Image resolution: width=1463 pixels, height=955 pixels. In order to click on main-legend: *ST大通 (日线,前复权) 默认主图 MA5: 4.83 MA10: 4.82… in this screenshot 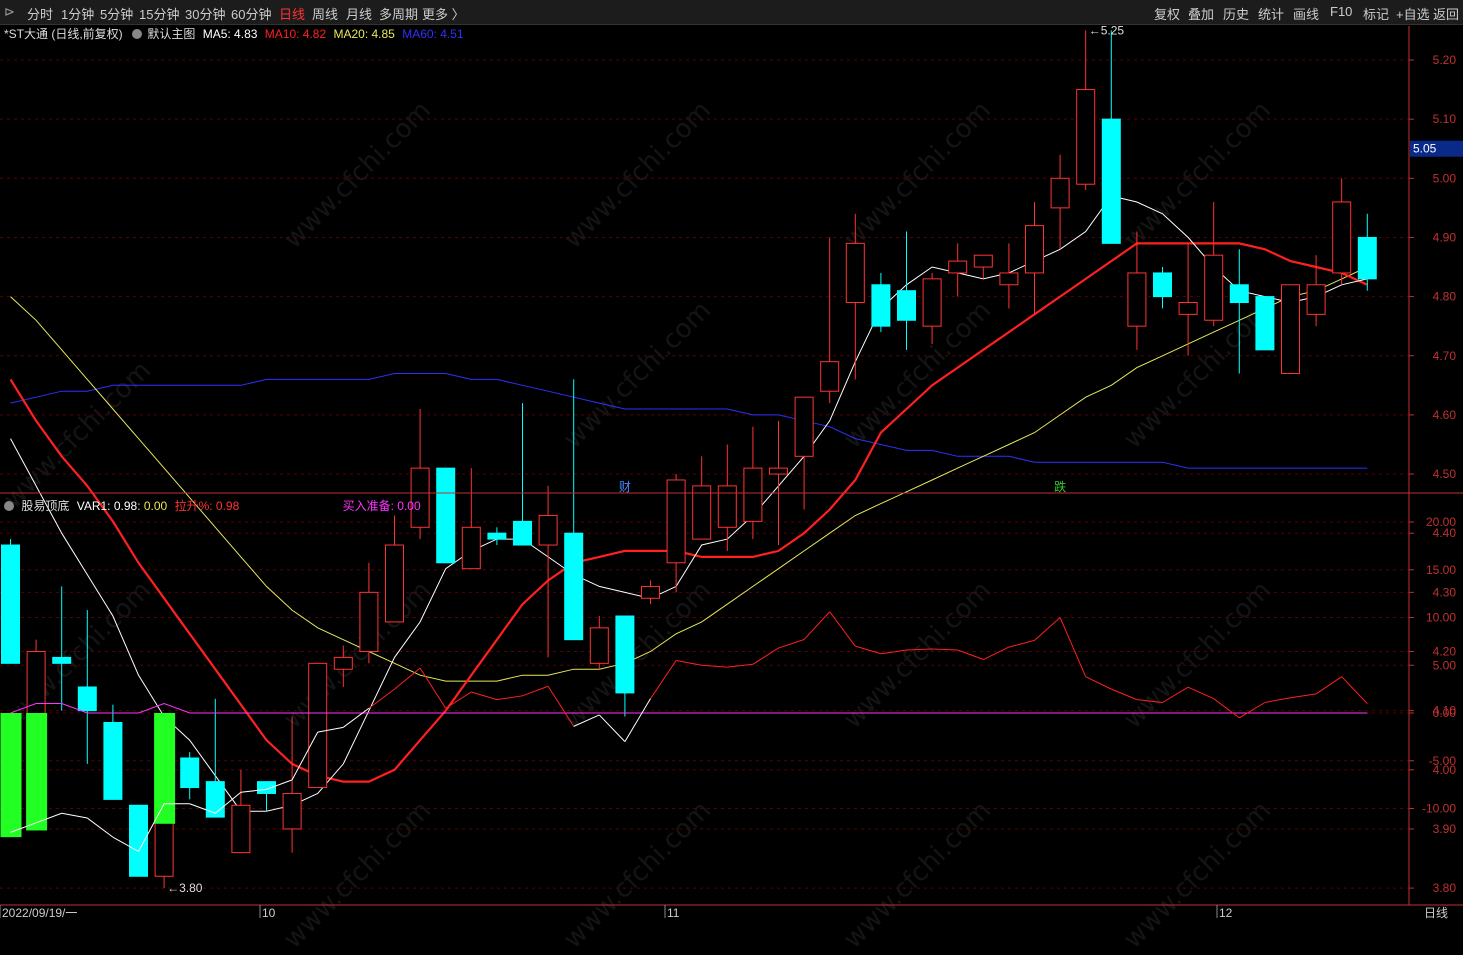, I will do `click(234, 33)`.